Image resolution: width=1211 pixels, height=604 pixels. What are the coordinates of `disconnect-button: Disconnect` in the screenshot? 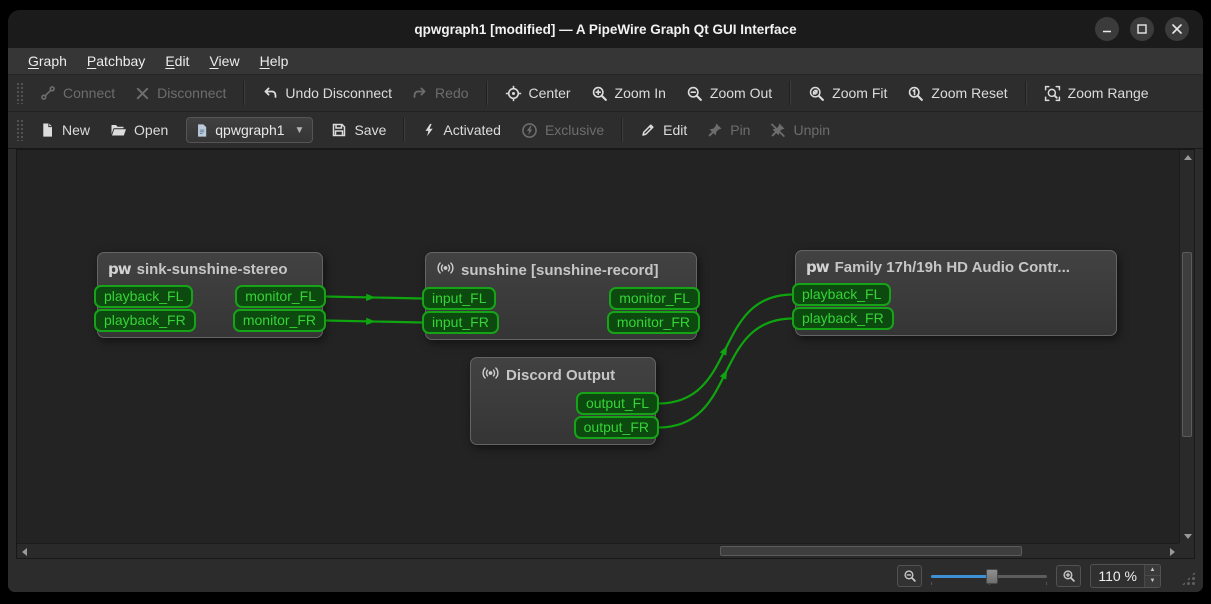 It's located at (180, 93).